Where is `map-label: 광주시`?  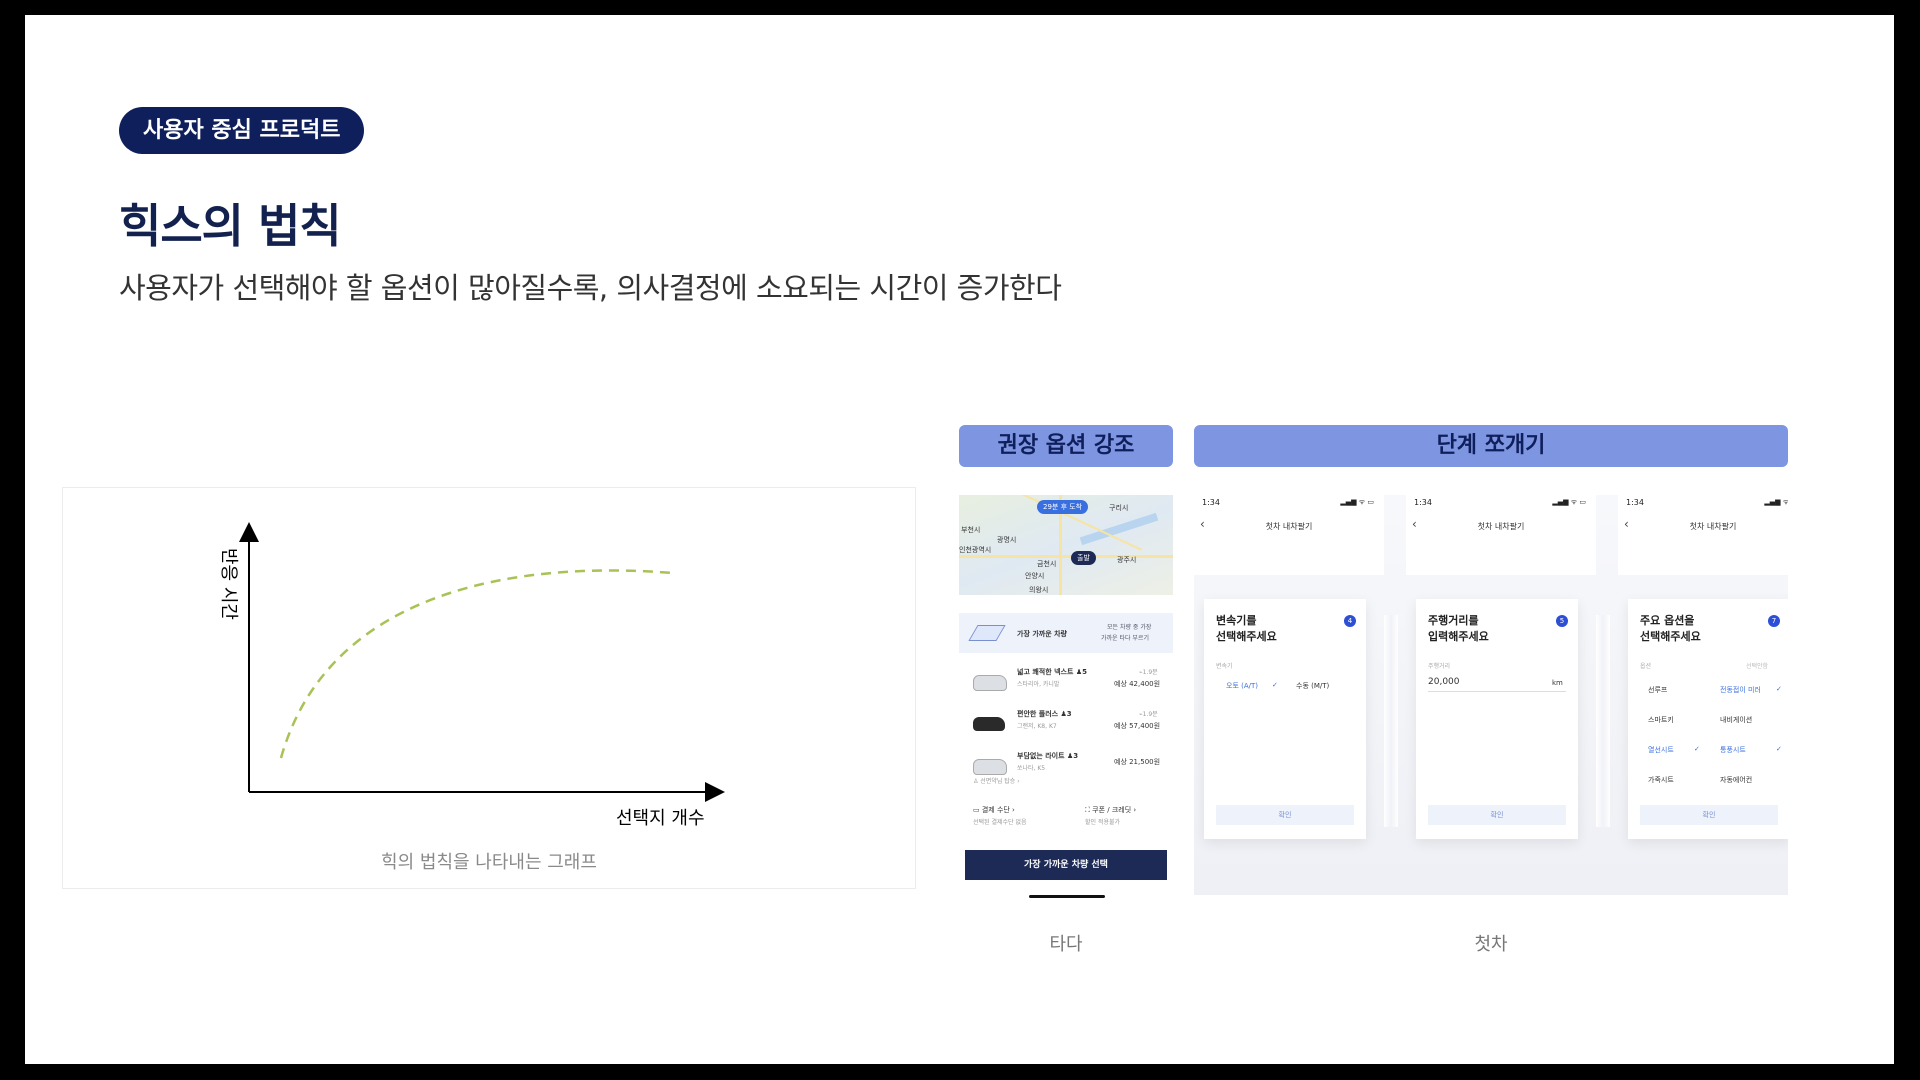 map-label: 광주시 is located at coordinates (1127, 560).